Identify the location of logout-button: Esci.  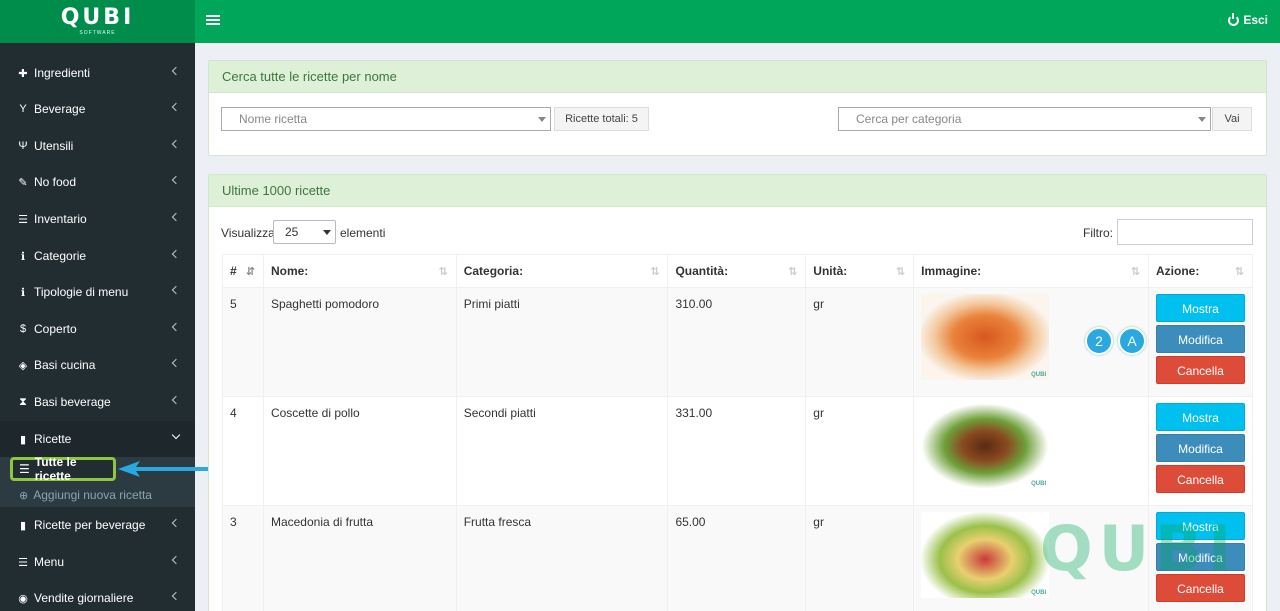
(1248, 19).